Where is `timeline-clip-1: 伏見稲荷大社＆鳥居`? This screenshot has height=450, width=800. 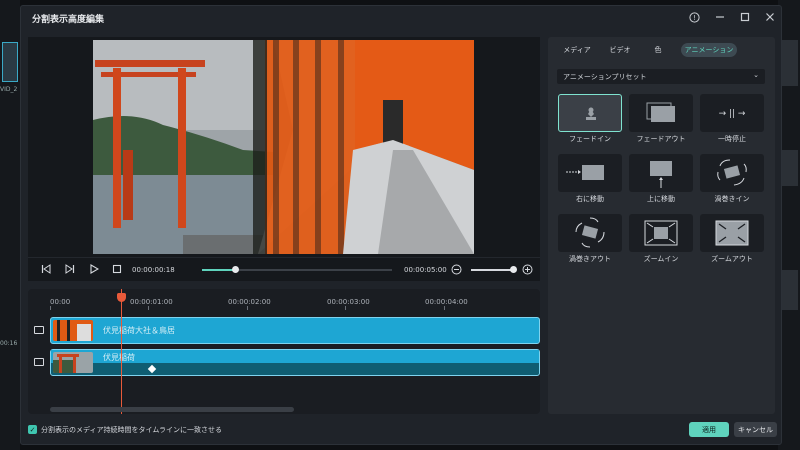 timeline-clip-1: 伏見稲荷大社＆鳥居 is located at coordinates (295, 330).